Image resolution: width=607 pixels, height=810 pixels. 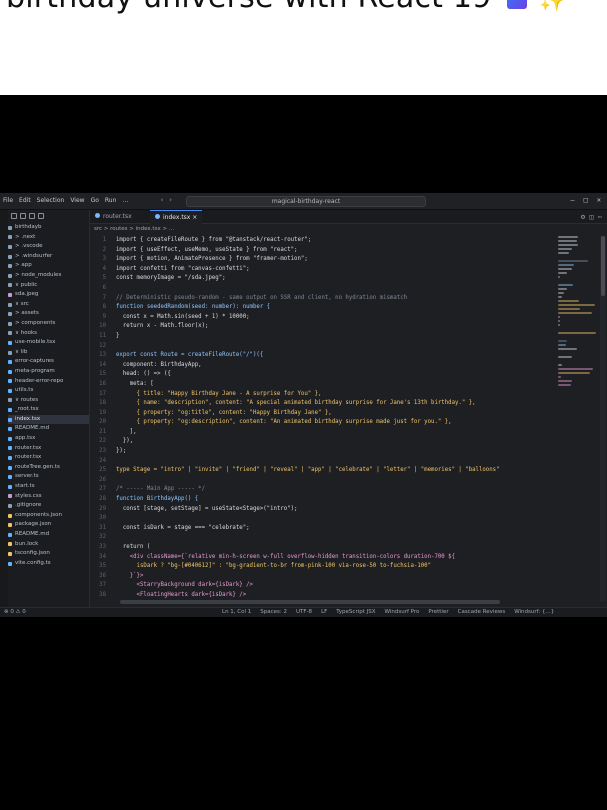 What do you see at coordinates (48, 362) in the screenshot?
I see `file-tree-item: error-captures` at bounding box center [48, 362].